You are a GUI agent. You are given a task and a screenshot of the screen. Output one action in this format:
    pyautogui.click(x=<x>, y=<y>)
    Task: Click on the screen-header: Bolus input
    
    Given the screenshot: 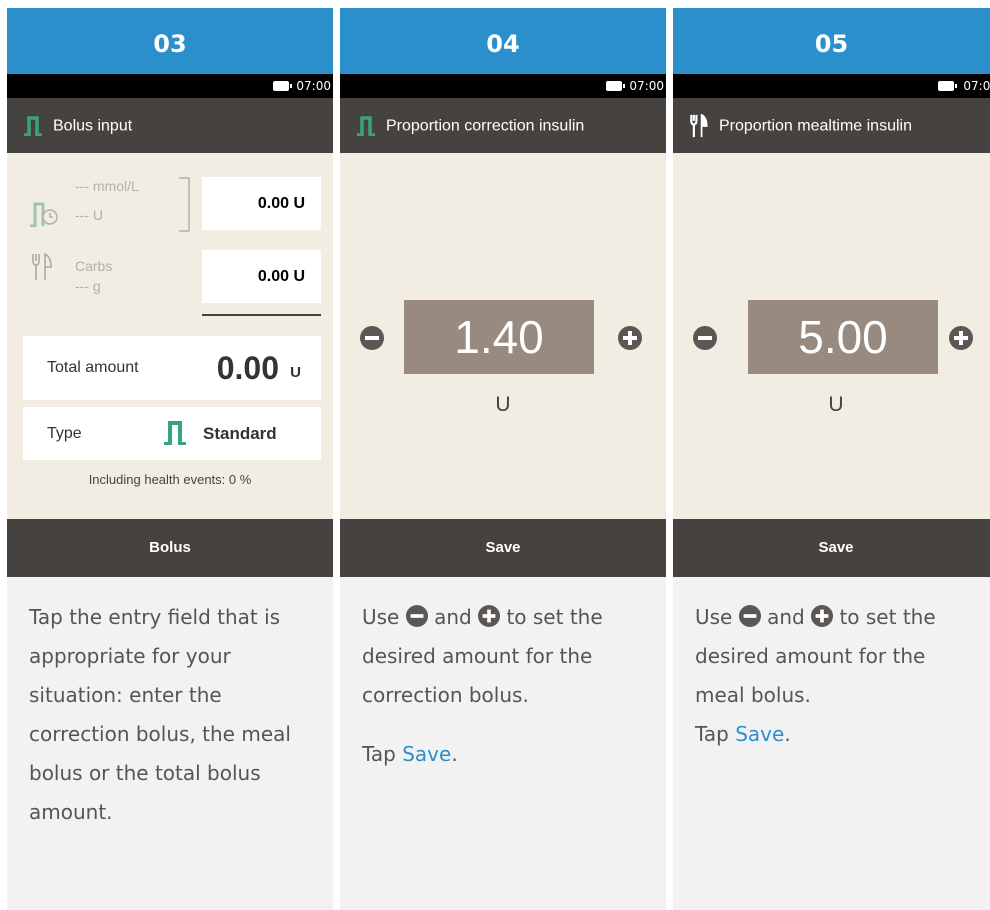 What is the action you would take?
    pyautogui.click(x=170, y=125)
    